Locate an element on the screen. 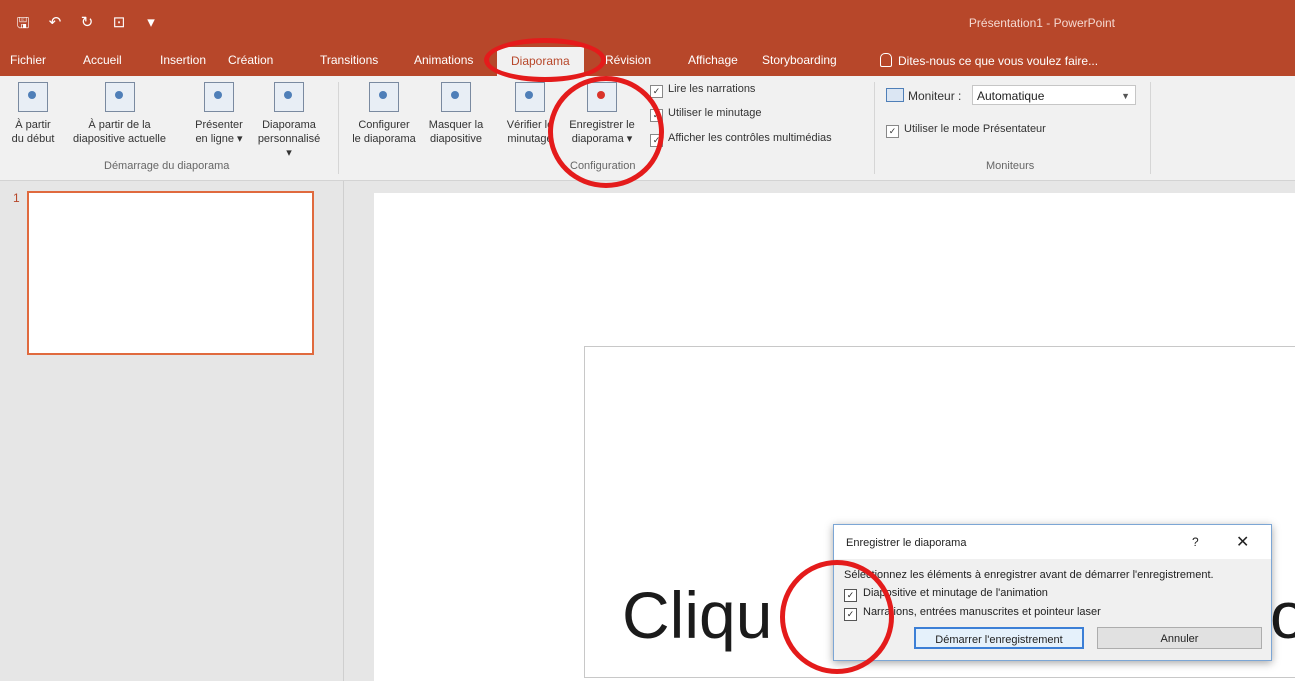  record-icon is located at coordinates (602, 97).